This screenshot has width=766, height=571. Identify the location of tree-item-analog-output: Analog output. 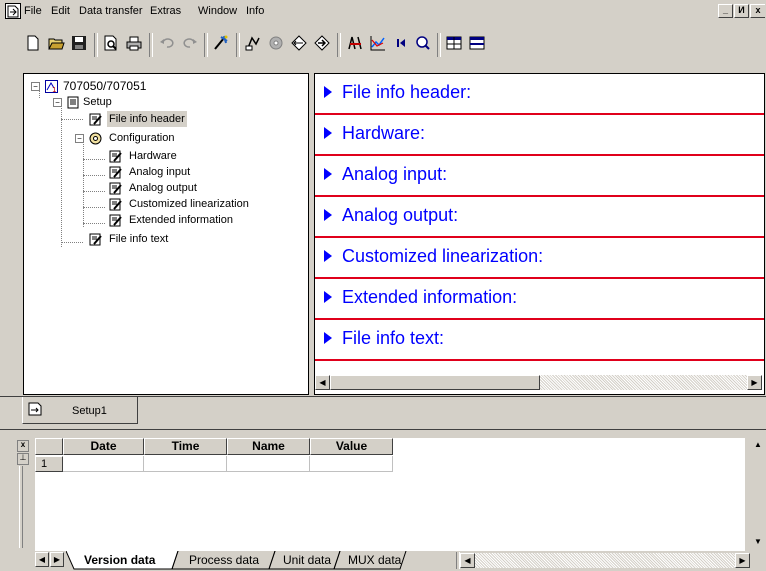
(197, 188).